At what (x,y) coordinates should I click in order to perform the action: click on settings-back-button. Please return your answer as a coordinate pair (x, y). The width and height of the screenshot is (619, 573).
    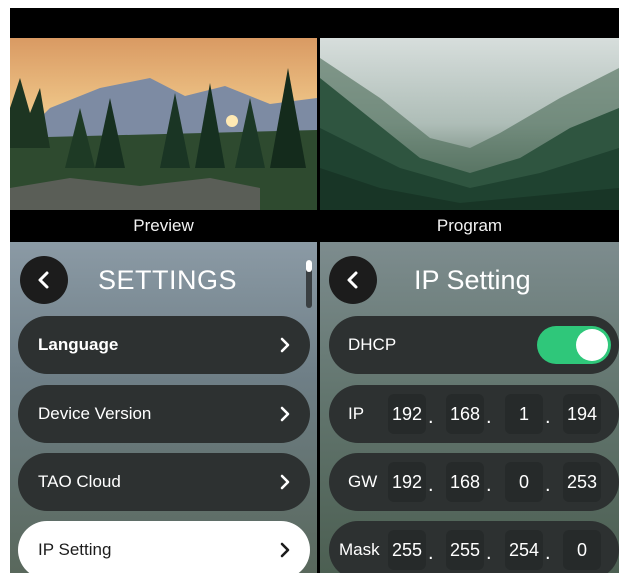
    Looking at the image, I should click on (44, 280).